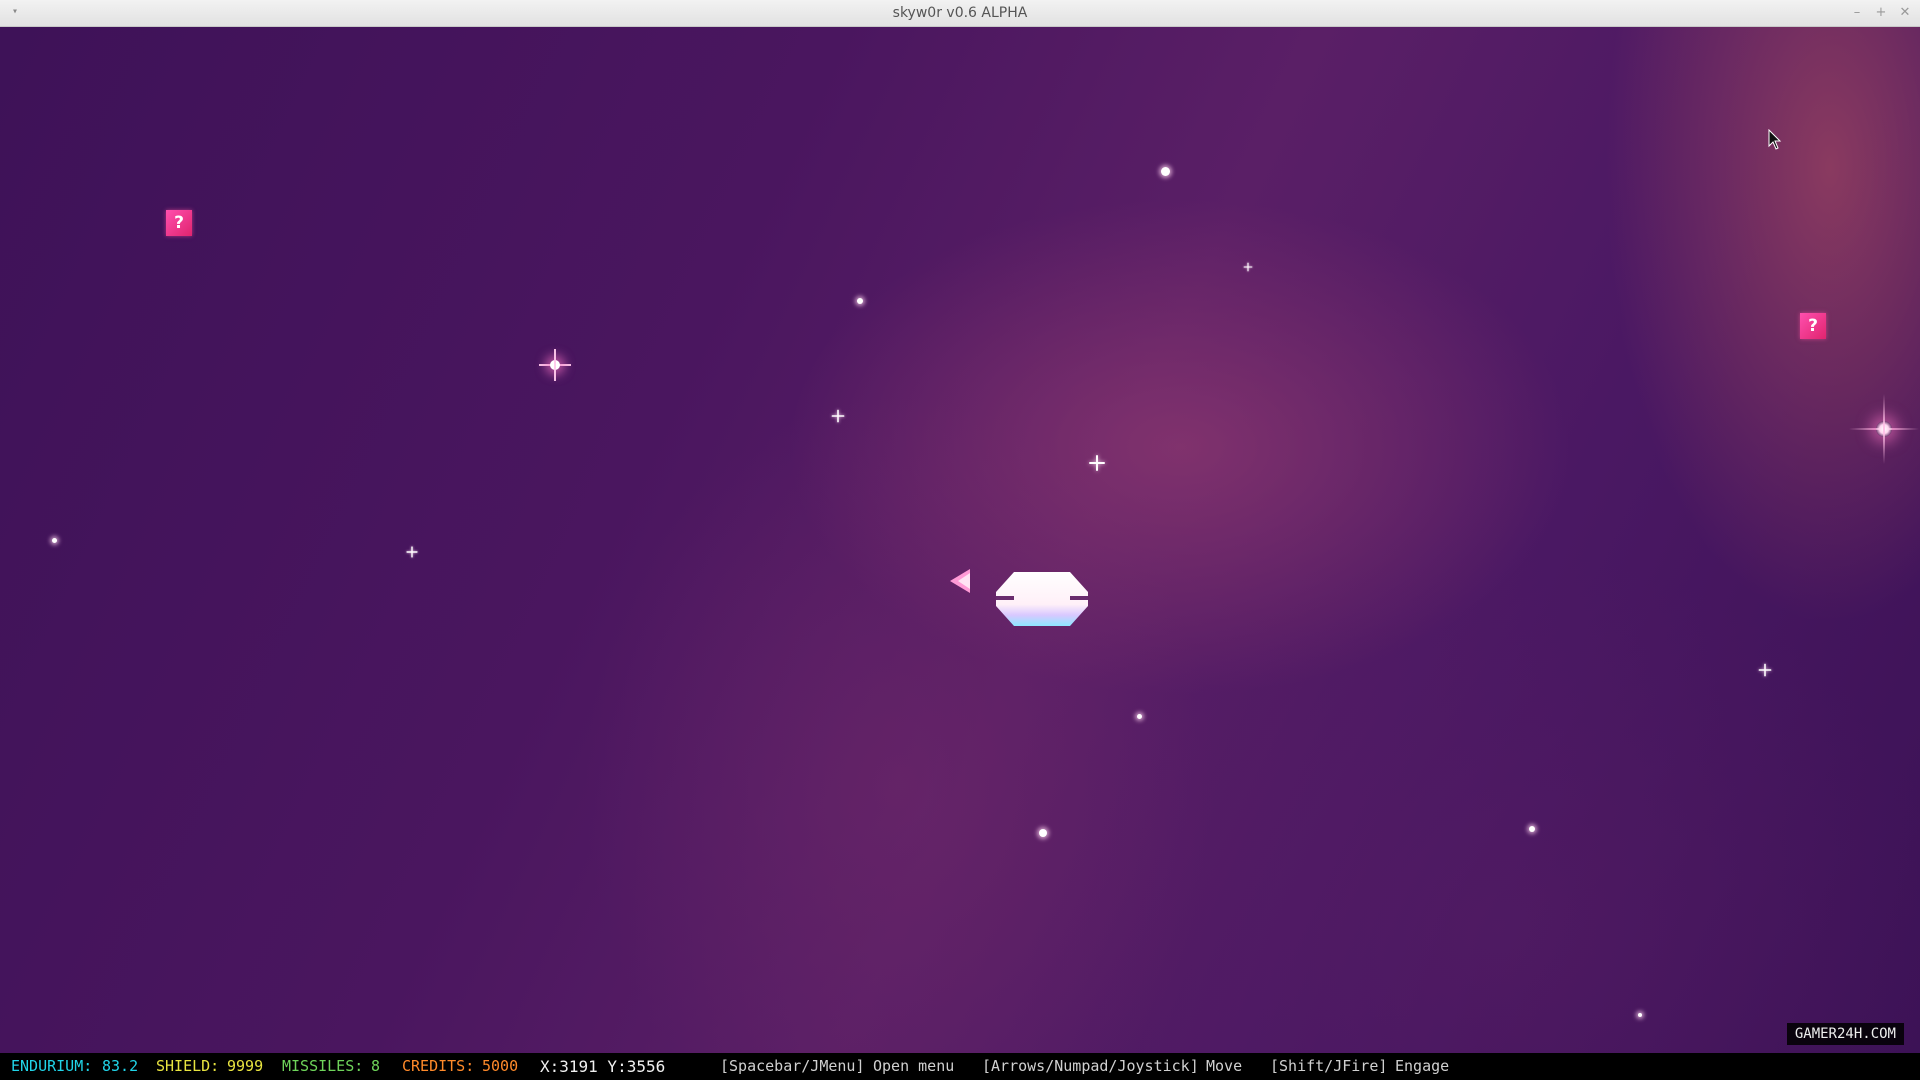 The image size is (1920, 1080). Describe the element at coordinates (376, 1066) in the screenshot. I see `missiles-value: 8` at that location.